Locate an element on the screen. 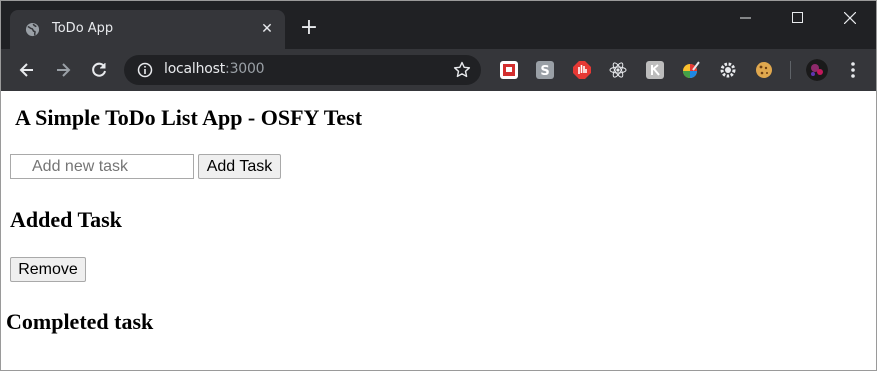  react-devtools-icon is located at coordinates (618, 70).